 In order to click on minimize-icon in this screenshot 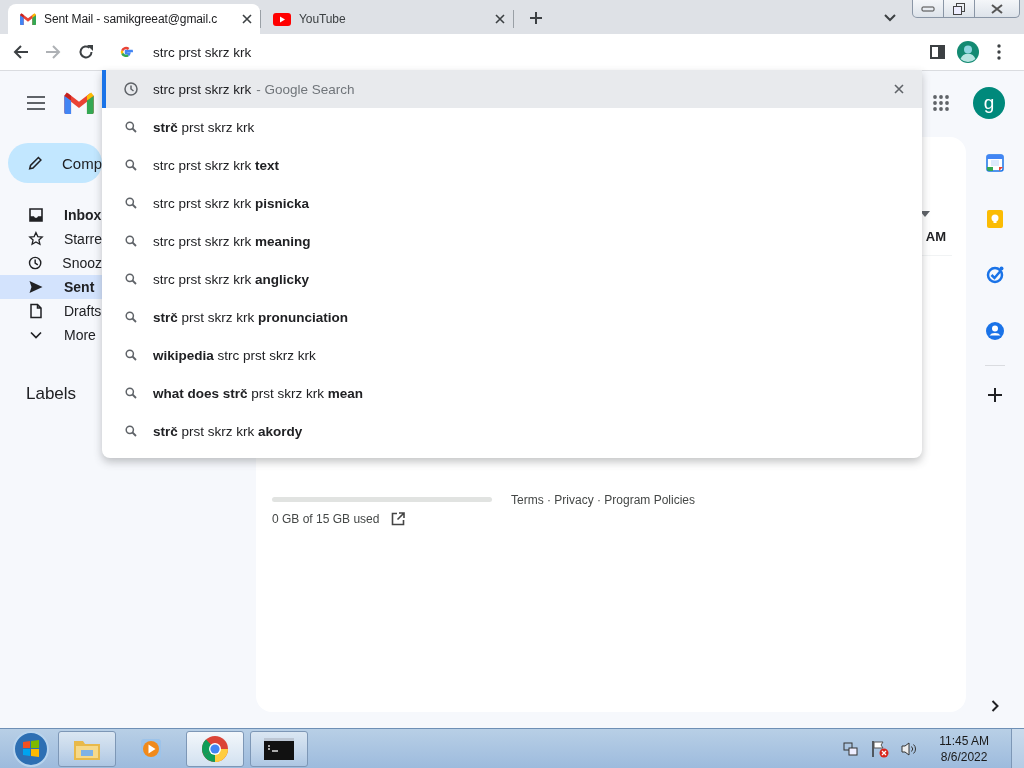, I will do `click(928, 8)`.